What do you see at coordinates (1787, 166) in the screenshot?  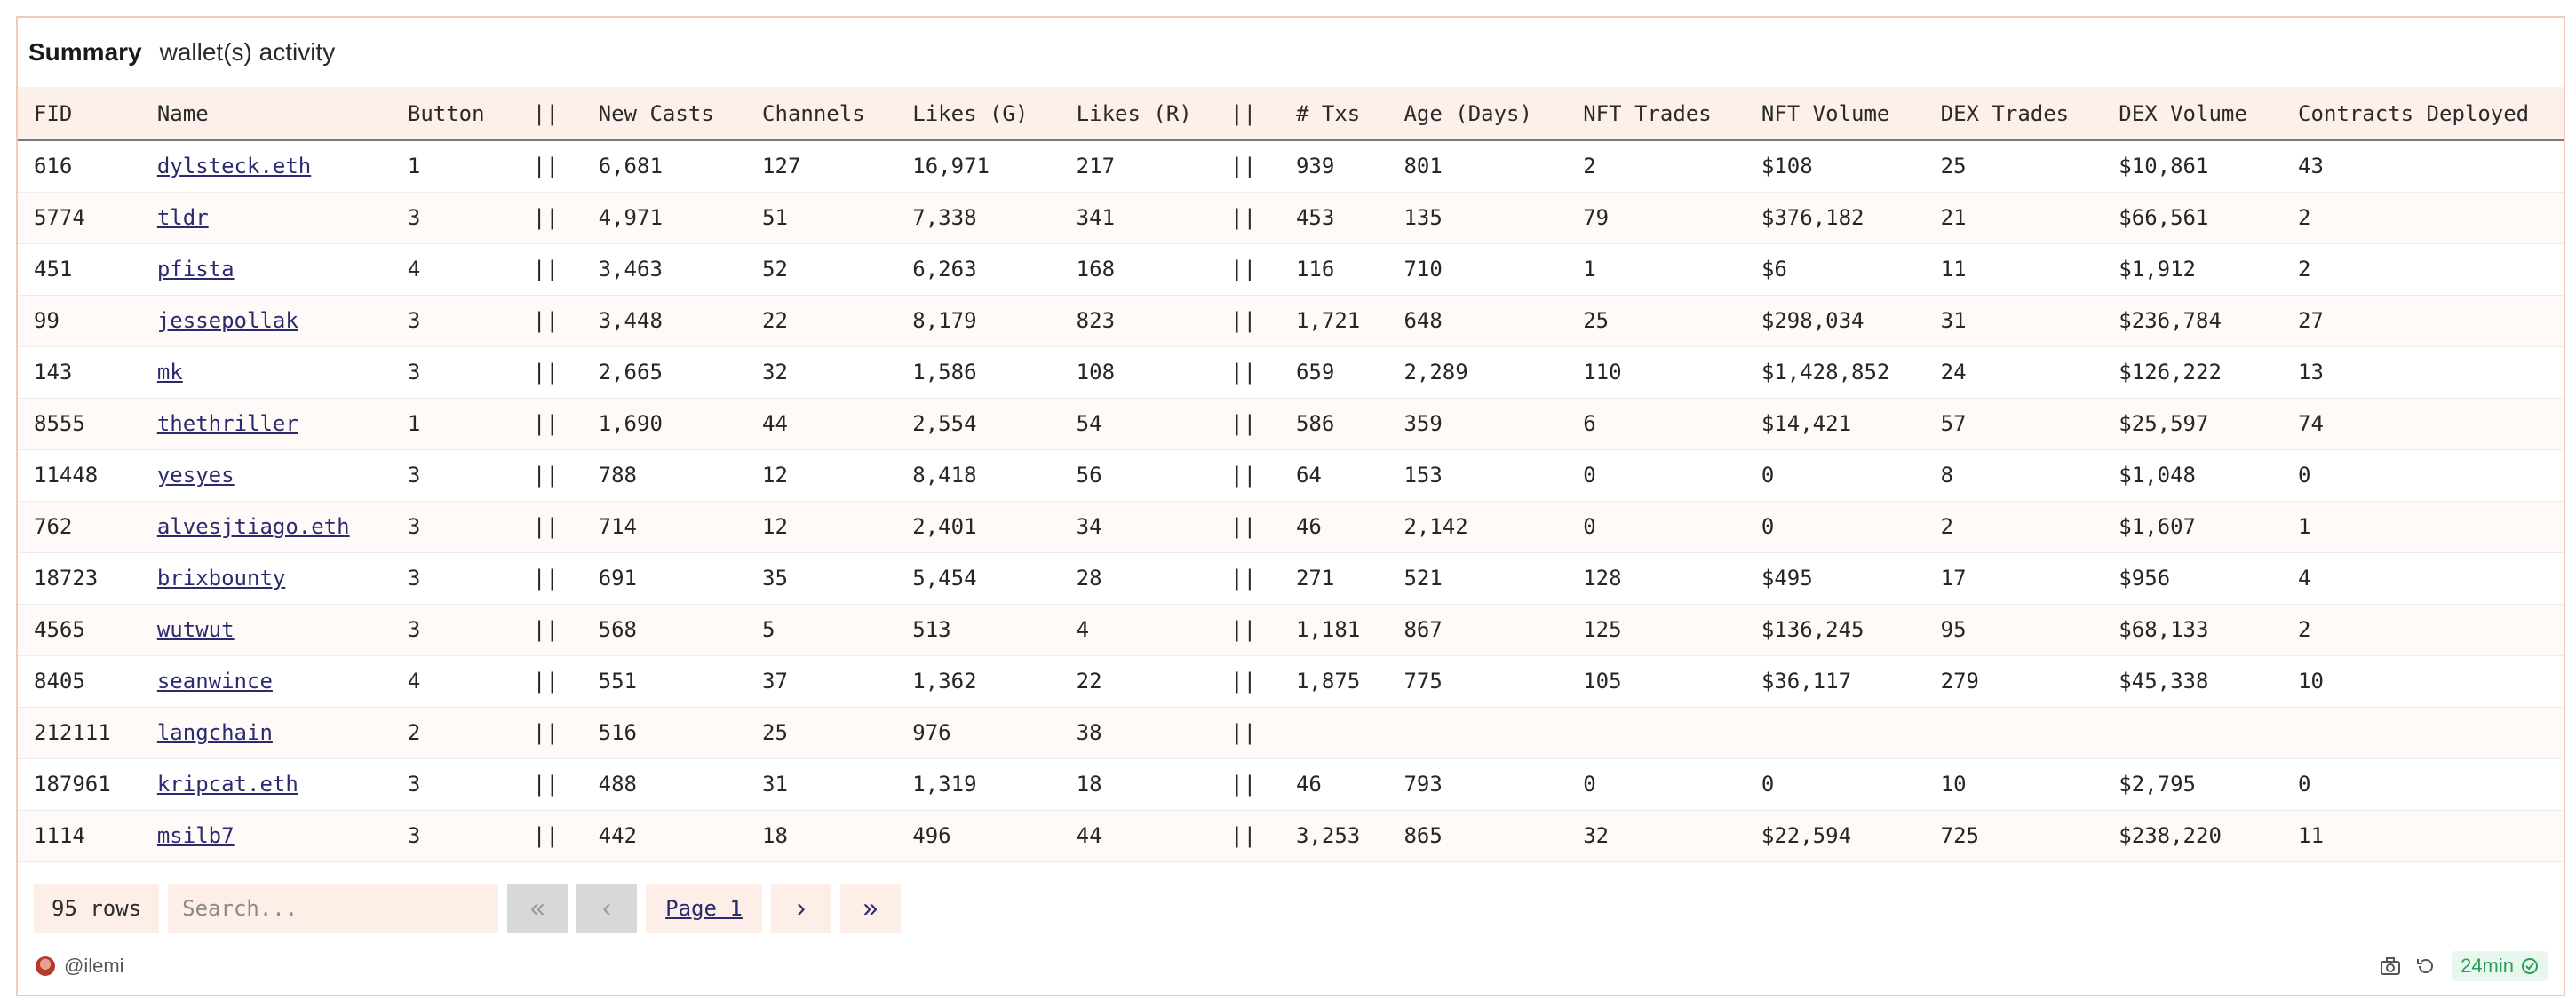 I see `table-cell: $108` at bounding box center [1787, 166].